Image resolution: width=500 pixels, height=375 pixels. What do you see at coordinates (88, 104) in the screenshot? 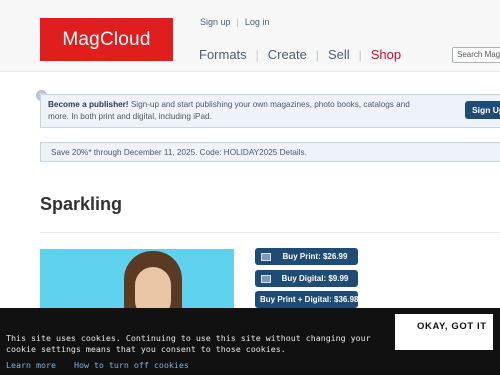
I see `publisher-banner-heading: Become a publisher!` at bounding box center [88, 104].